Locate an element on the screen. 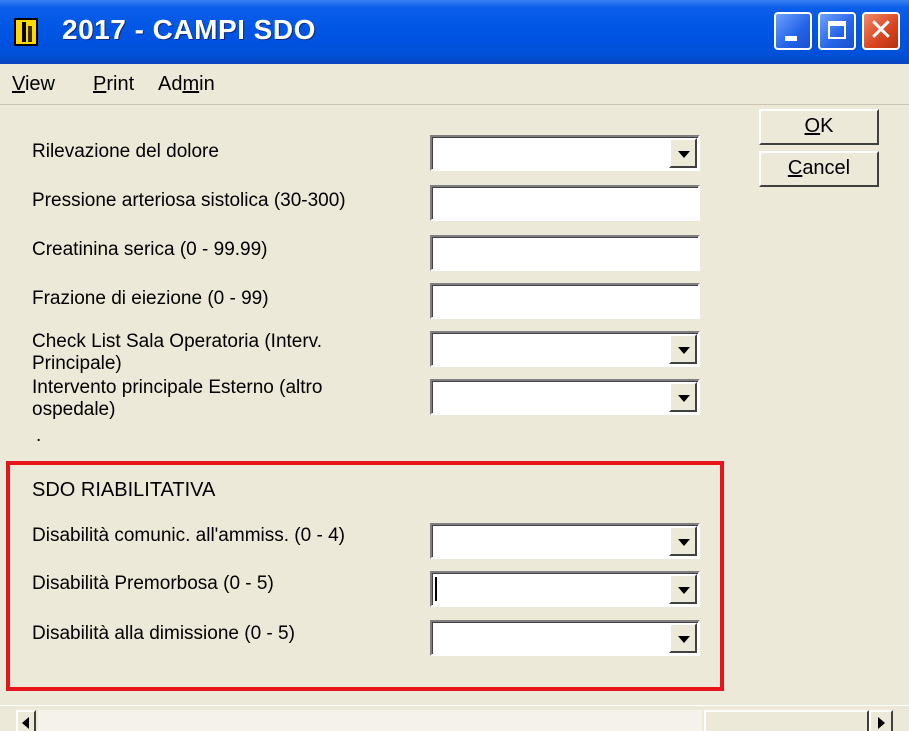 This screenshot has height=731, width=909. menu-print: Print is located at coordinates (113, 84).